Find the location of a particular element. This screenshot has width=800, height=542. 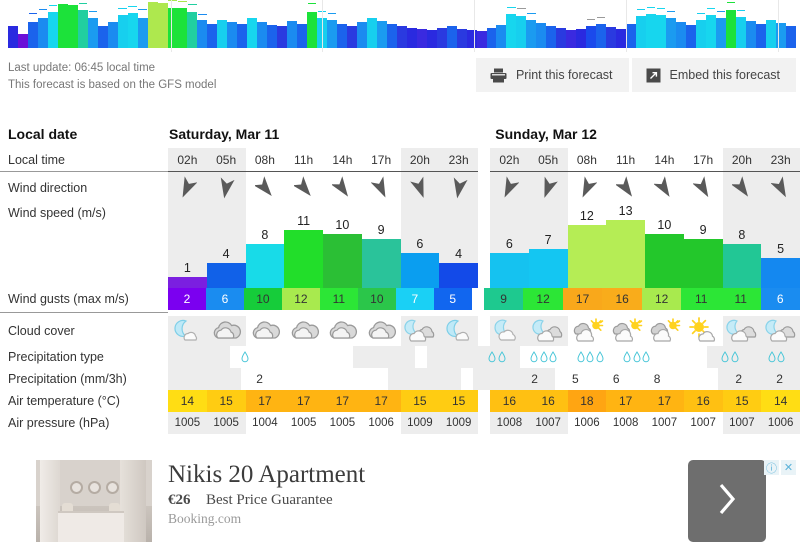

row-label-wind-direction: Wind direction is located at coordinates (48, 188).